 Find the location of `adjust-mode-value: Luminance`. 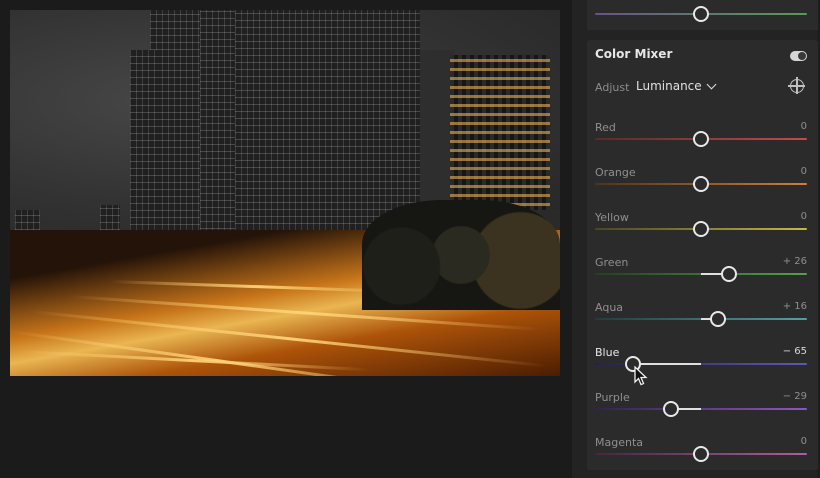

adjust-mode-value: Luminance is located at coordinates (669, 86).